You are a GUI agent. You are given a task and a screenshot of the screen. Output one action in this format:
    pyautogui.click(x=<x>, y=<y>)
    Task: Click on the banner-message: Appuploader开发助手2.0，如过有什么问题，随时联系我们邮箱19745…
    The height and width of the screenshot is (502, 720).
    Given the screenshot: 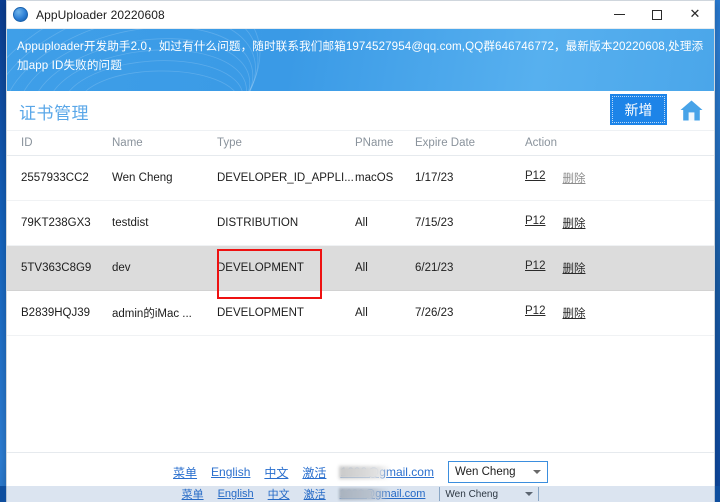 What is the action you would take?
    pyautogui.click(x=360, y=56)
    